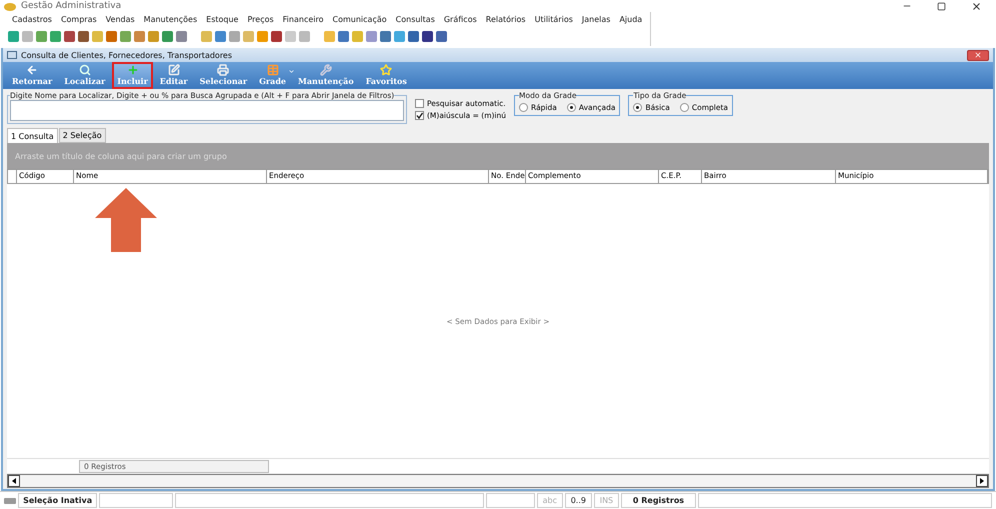 The height and width of the screenshot is (509, 996). Describe the element at coordinates (171, 19) in the screenshot. I see `menu-item: Manutenções` at that location.